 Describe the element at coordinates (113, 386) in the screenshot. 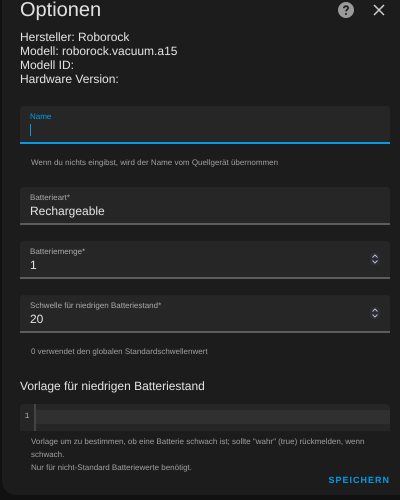

I see `section-heading: Vorlage für niedrigen Batteriestand` at that location.